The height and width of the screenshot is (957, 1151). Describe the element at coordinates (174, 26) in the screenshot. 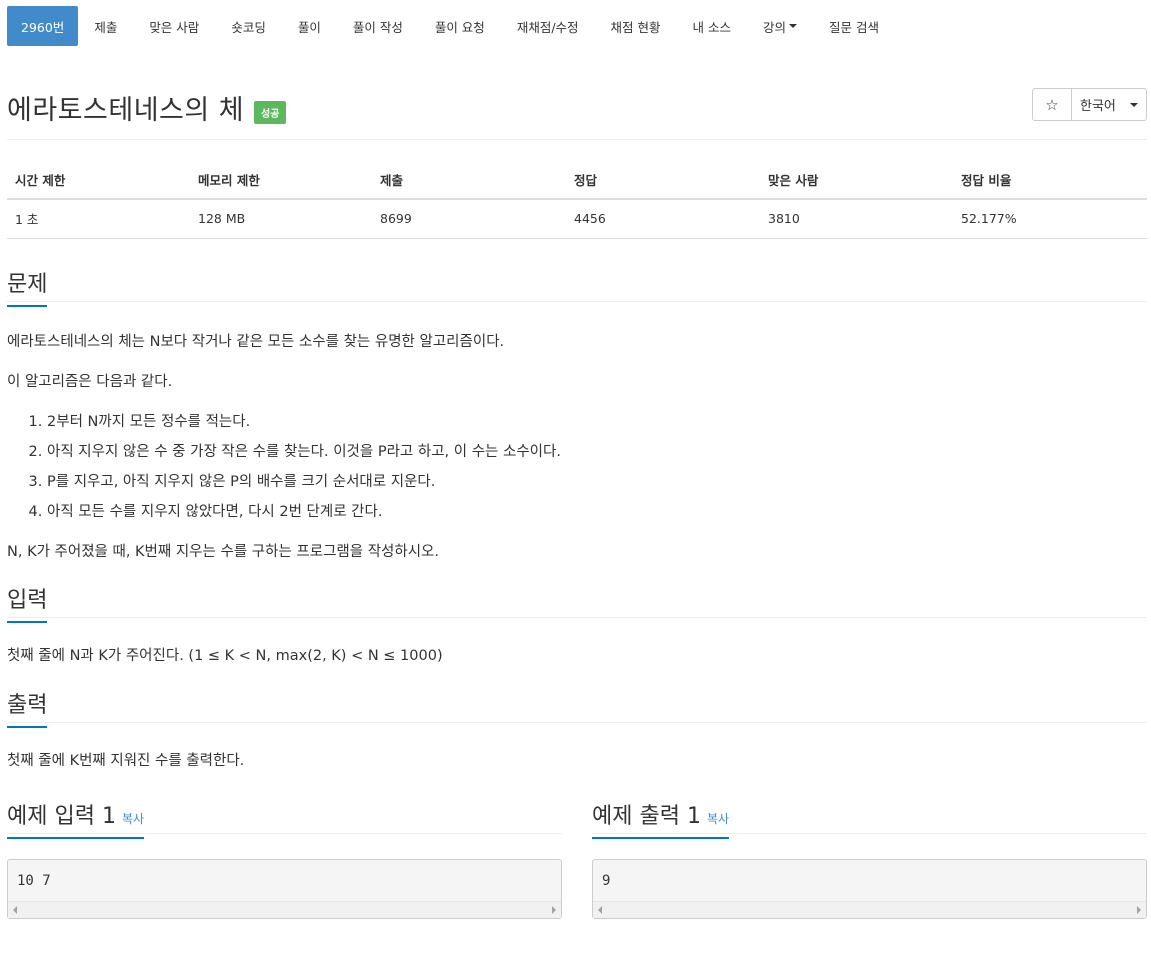

I see `tab-accepted-users: 맞은 사람` at that location.